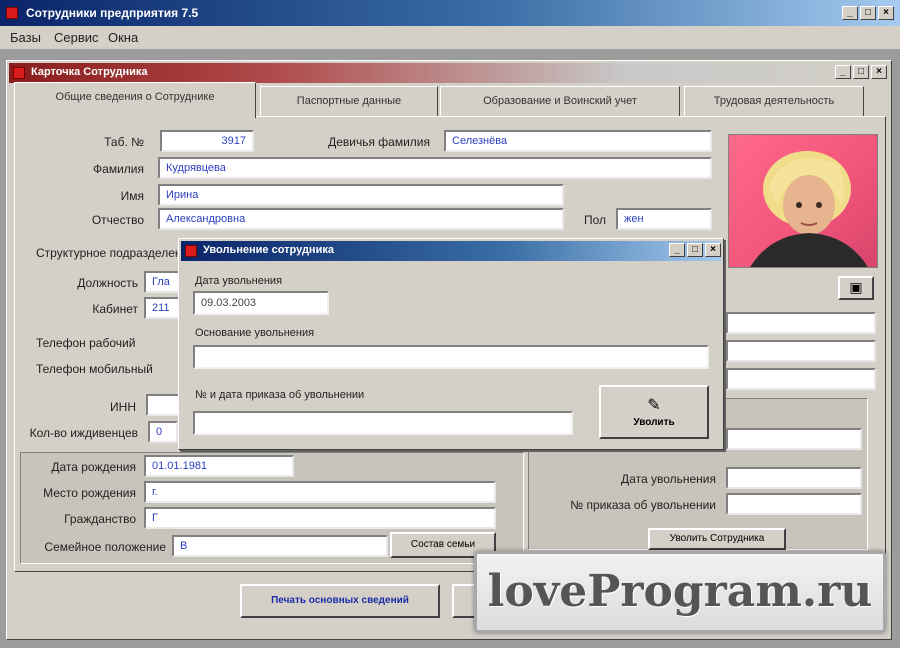  What do you see at coordinates (261, 303) in the screenshot?
I see `dialog-date-field: 09.03.2003` at bounding box center [261, 303].